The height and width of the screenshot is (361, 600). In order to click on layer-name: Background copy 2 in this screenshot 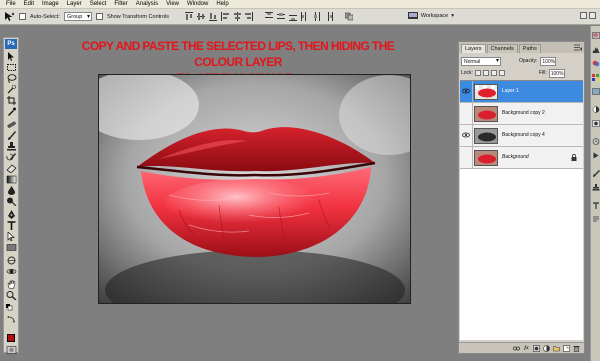, I will do `click(523, 113)`.